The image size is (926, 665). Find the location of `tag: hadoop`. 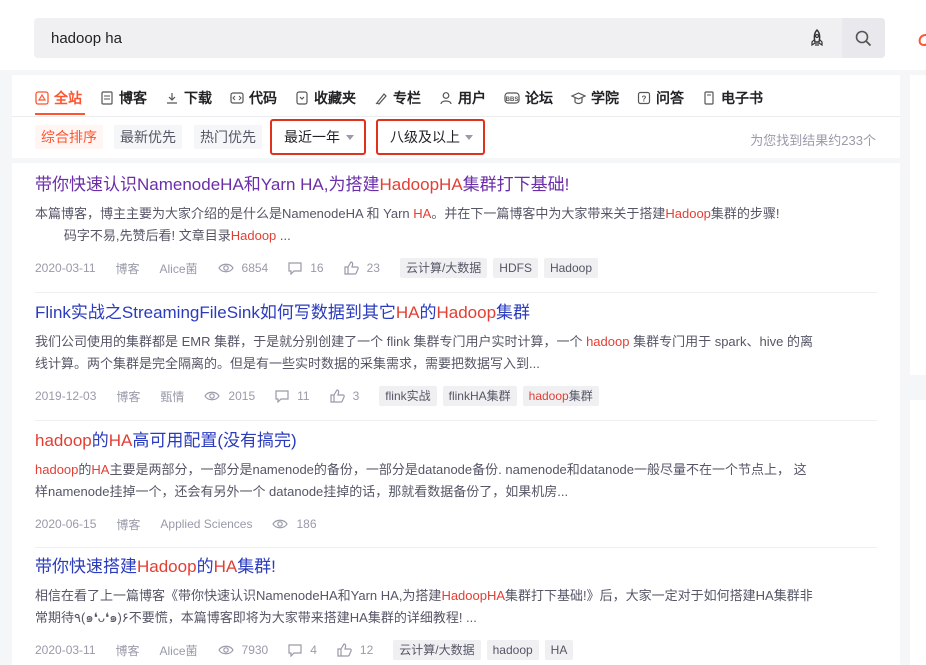

tag: hadoop is located at coordinates (512, 650).